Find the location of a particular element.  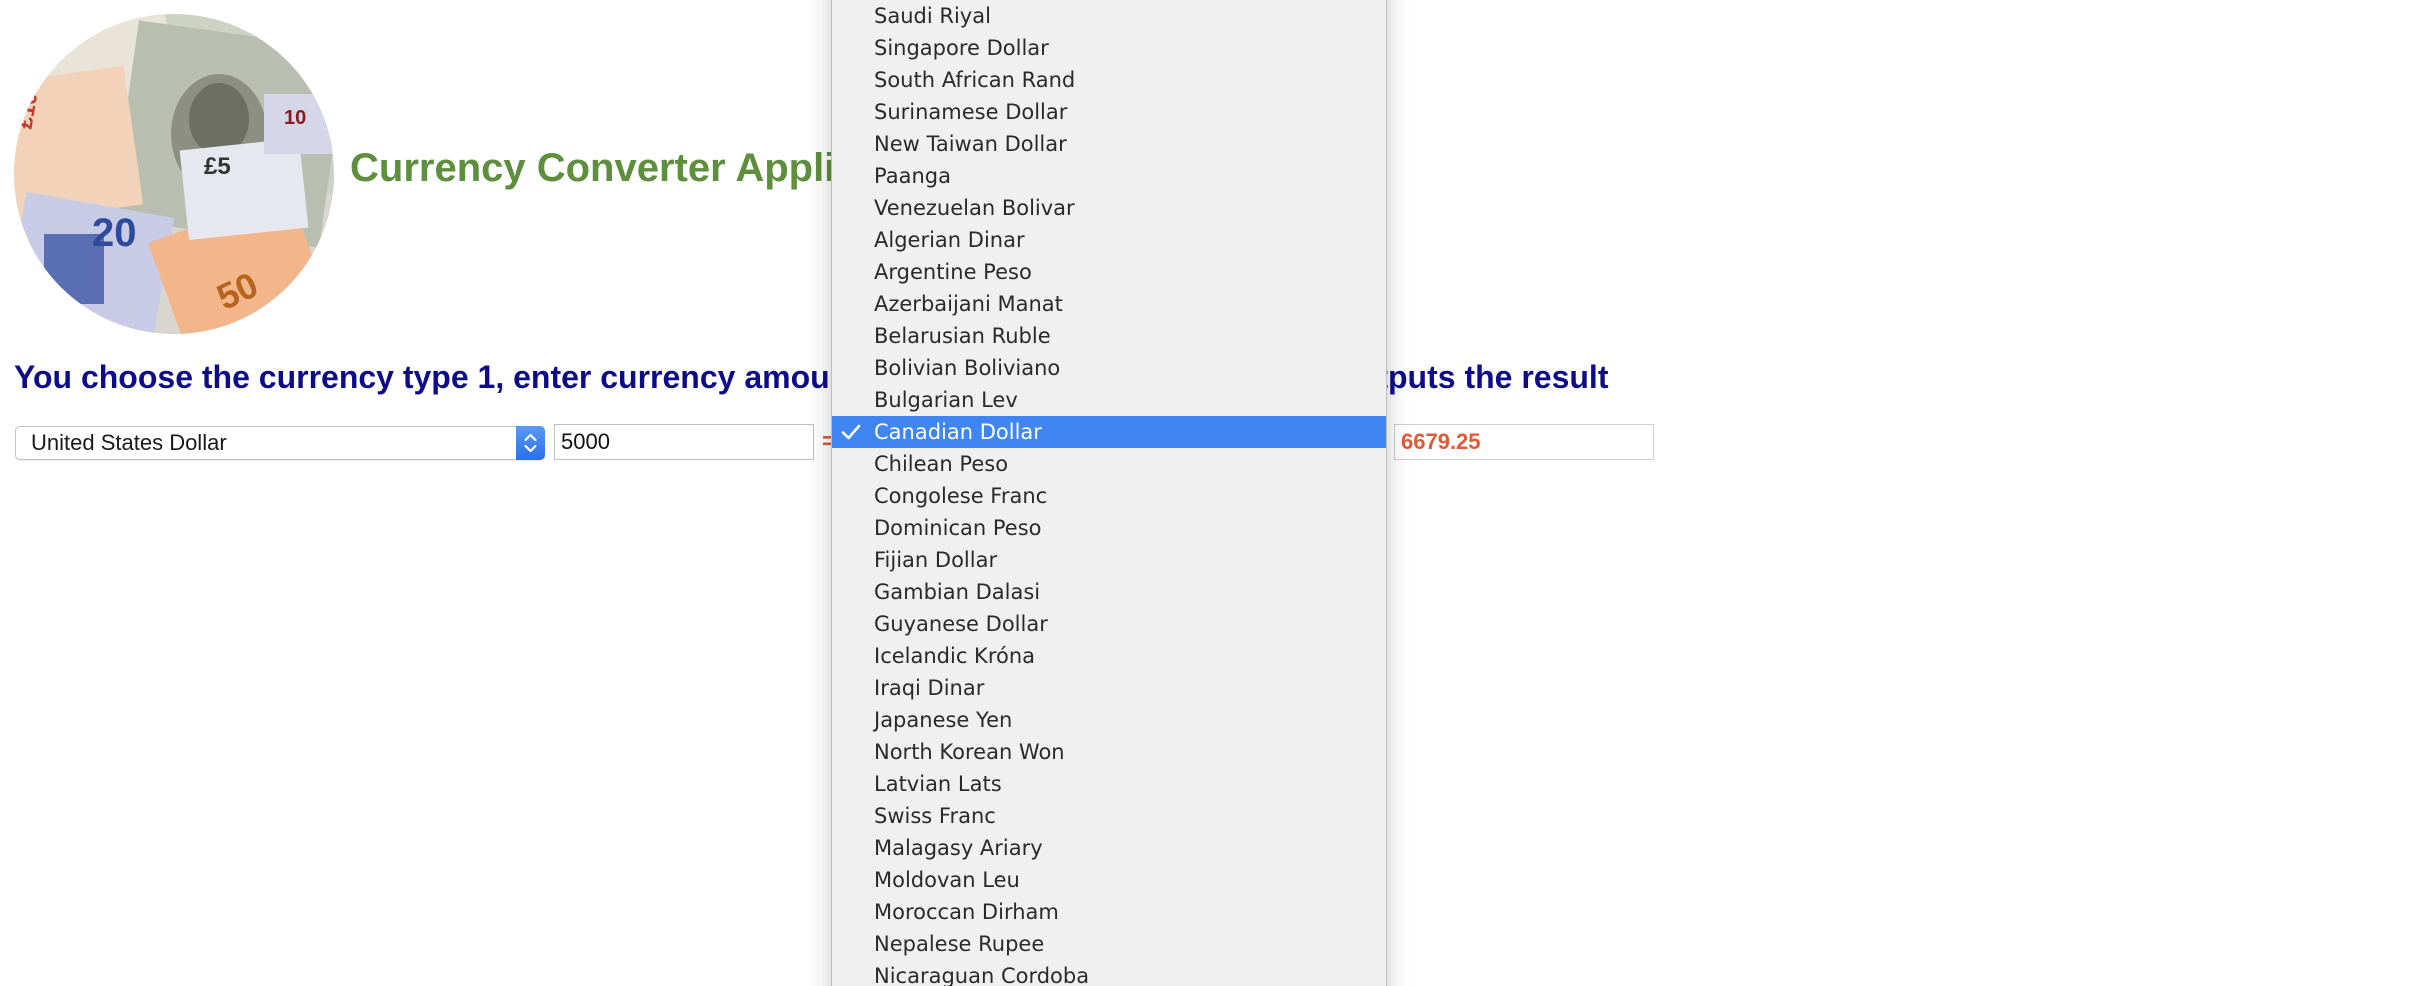

result-output: 6679.25 is located at coordinates (1524, 442).